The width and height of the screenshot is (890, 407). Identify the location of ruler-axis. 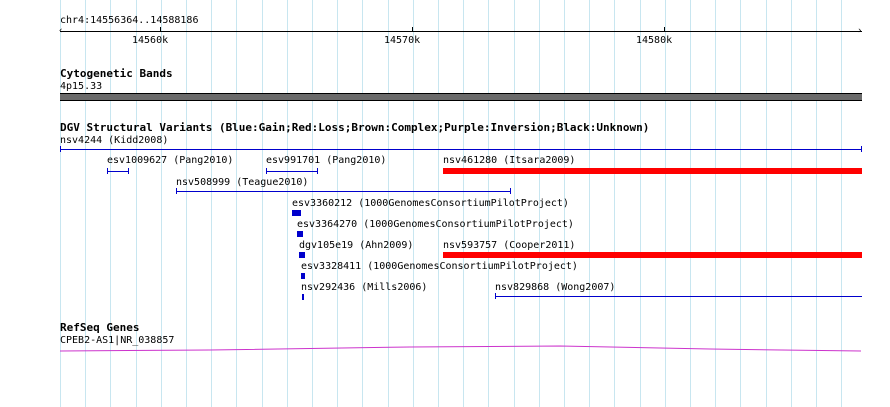
(461, 31).